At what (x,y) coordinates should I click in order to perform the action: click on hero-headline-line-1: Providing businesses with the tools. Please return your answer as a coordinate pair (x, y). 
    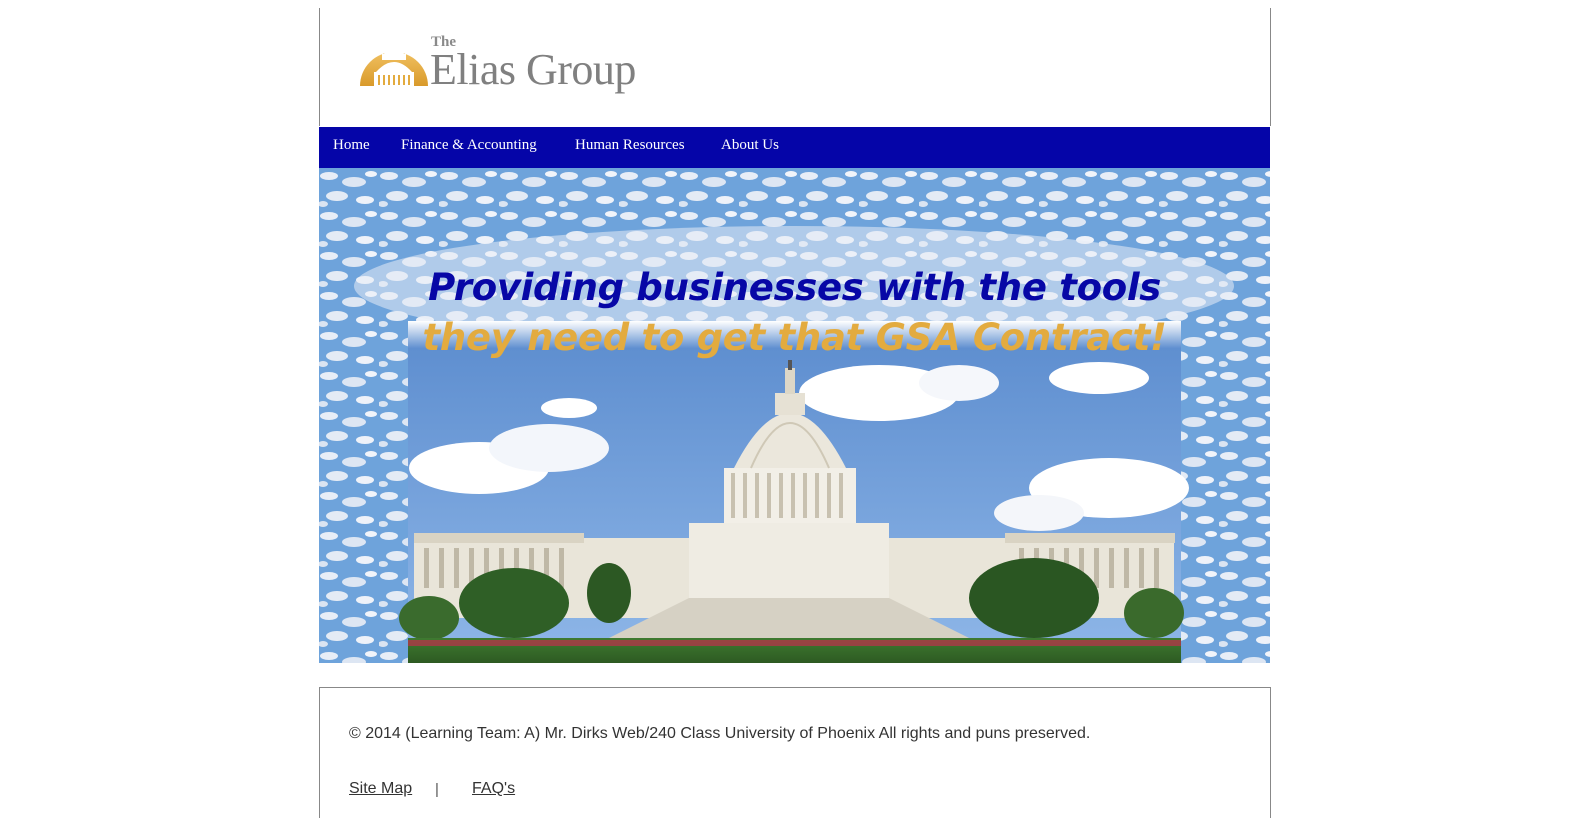
    Looking at the image, I should click on (794, 287).